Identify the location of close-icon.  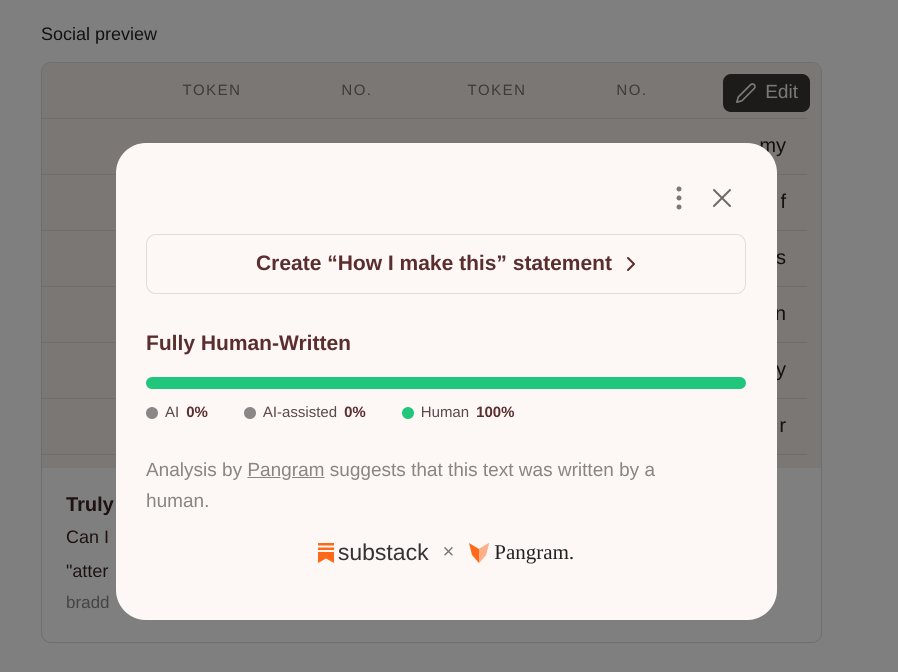
(722, 198).